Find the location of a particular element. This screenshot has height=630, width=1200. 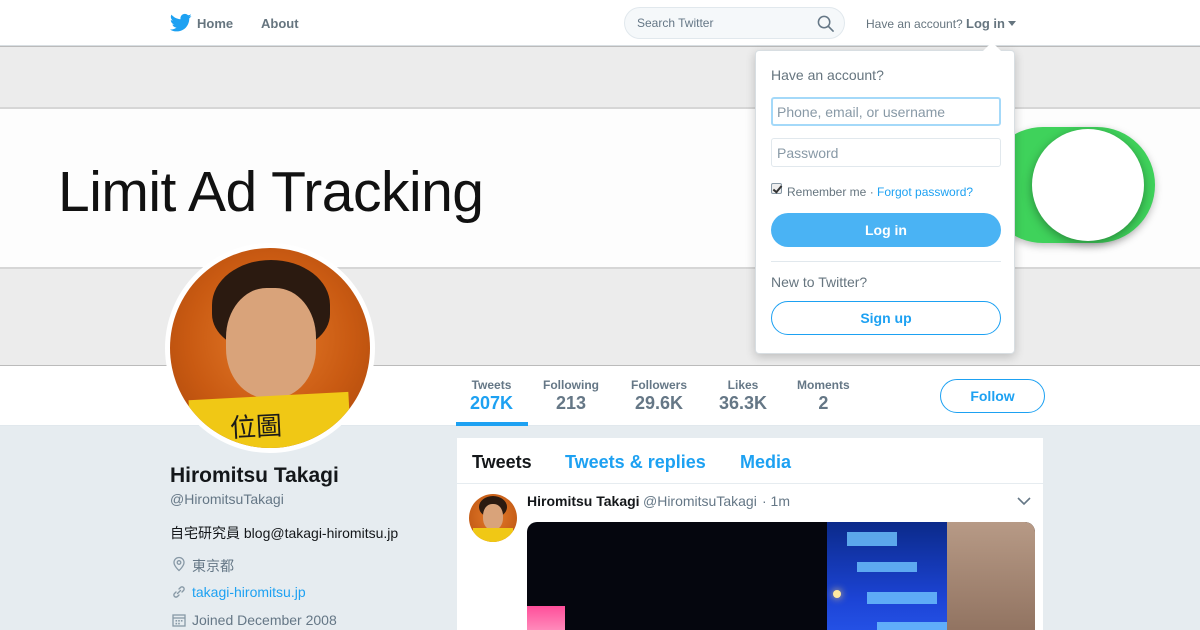

profile-handle: @HiromitsuTakagi is located at coordinates (227, 499).